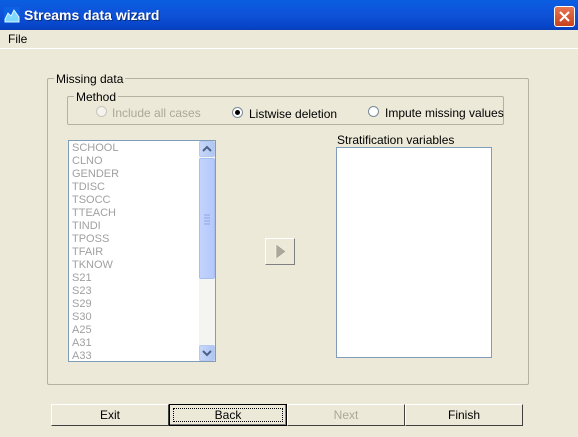  I want to click on close-button, so click(564, 16).